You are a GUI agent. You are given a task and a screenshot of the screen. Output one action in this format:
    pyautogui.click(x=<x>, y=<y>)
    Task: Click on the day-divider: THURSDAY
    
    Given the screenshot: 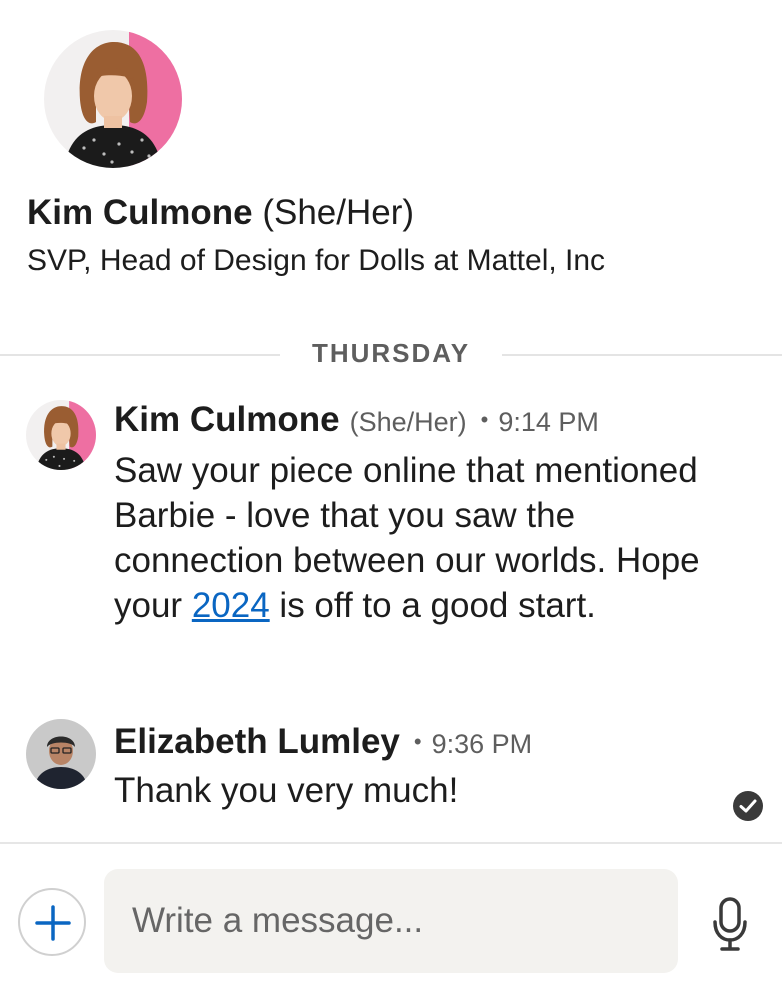 What is the action you would take?
    pyautogui.click(x=391, y=354)
    